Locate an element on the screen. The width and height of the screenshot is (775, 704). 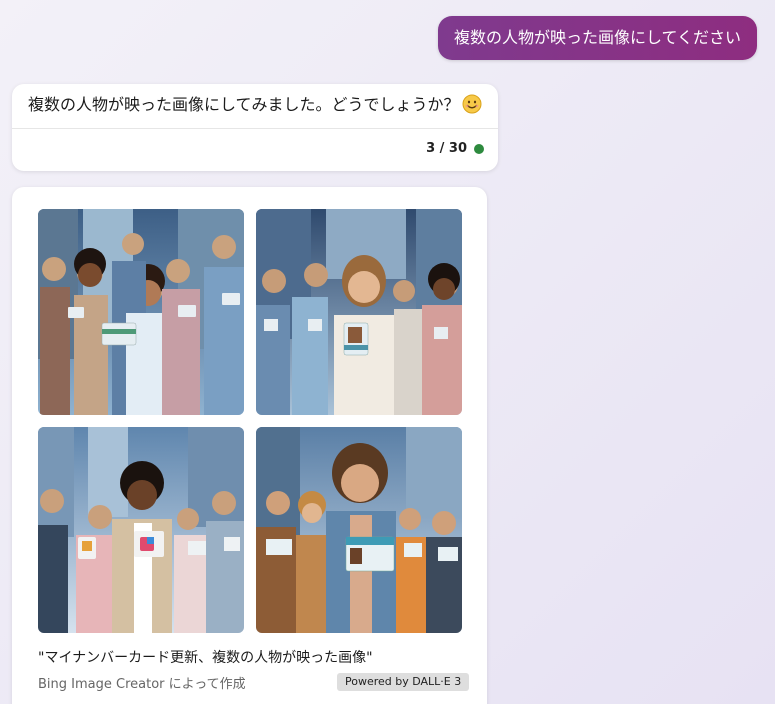
user-message-text: 複数の人物が映った画像にしてください is located at coordinates (597, 37).